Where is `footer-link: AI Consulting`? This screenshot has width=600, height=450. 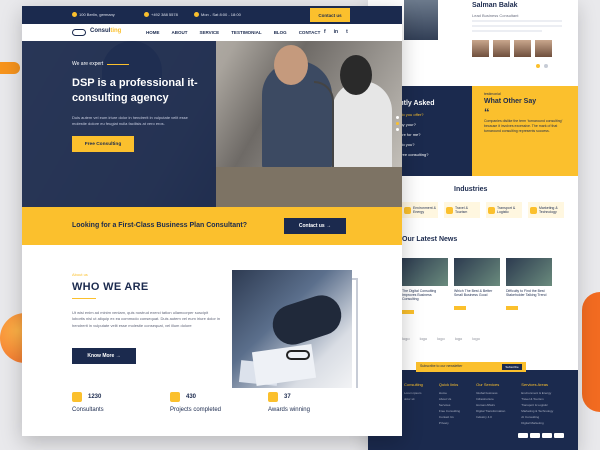
footer-link: AI Consulting is located at coordinates (537, 417).